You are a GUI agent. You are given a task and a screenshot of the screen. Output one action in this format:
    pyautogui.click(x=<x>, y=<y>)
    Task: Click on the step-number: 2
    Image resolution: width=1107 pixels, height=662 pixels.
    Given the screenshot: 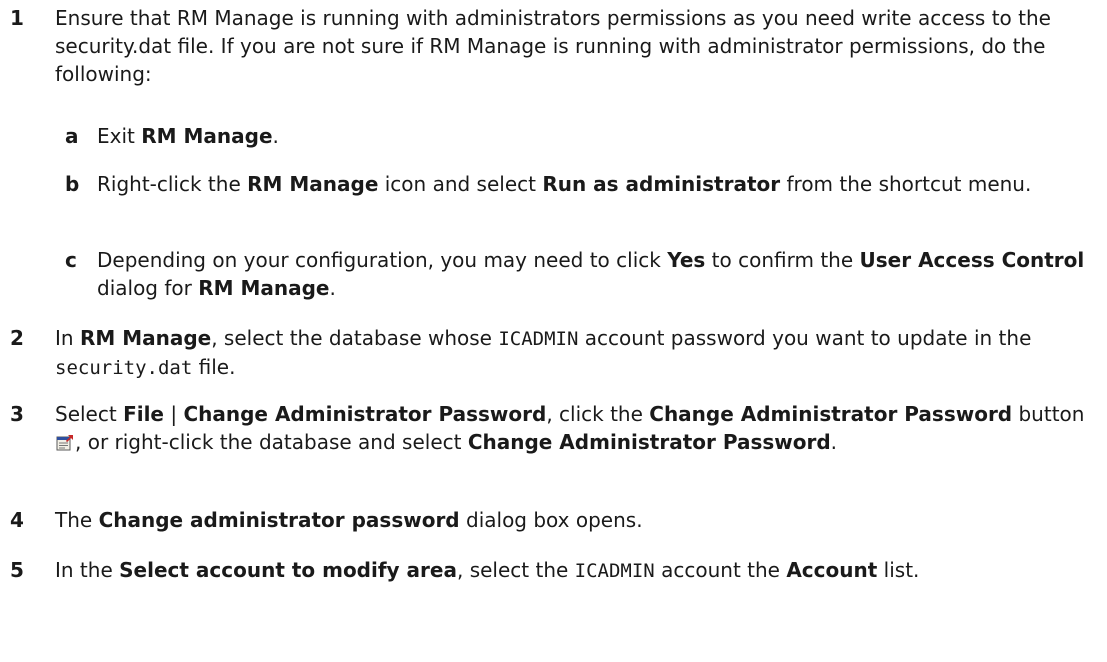 What is the action you would take?
    pyautogui.click(x=17, y=338)
    